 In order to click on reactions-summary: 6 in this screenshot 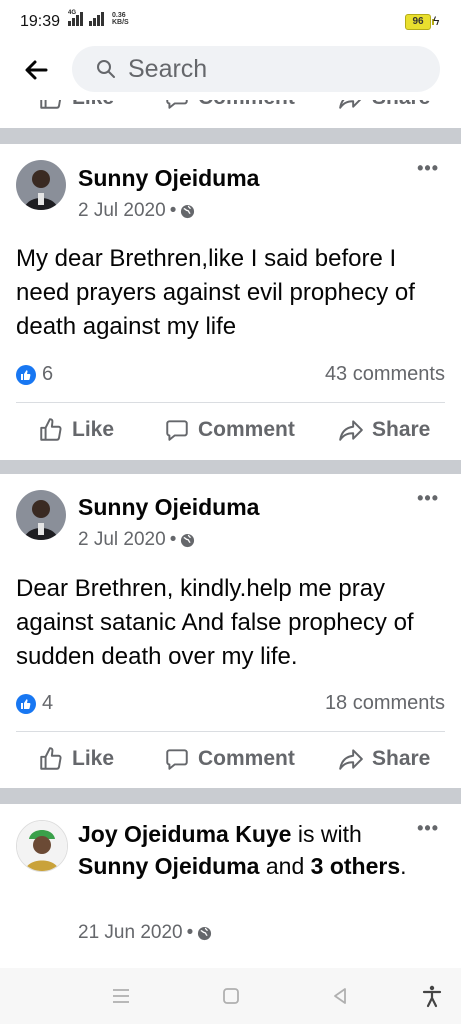, I will do `click(34, 374)`.